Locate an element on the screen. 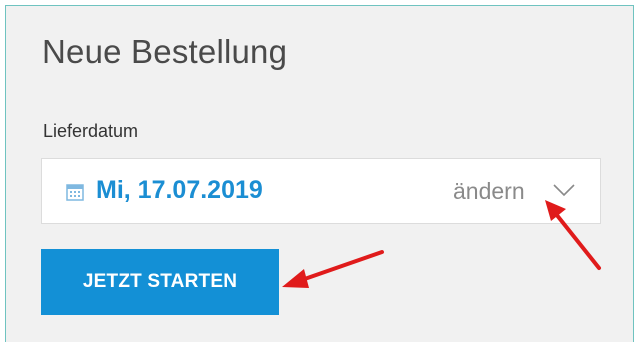  chevron-down-icon is located at coordinates (564, 190).